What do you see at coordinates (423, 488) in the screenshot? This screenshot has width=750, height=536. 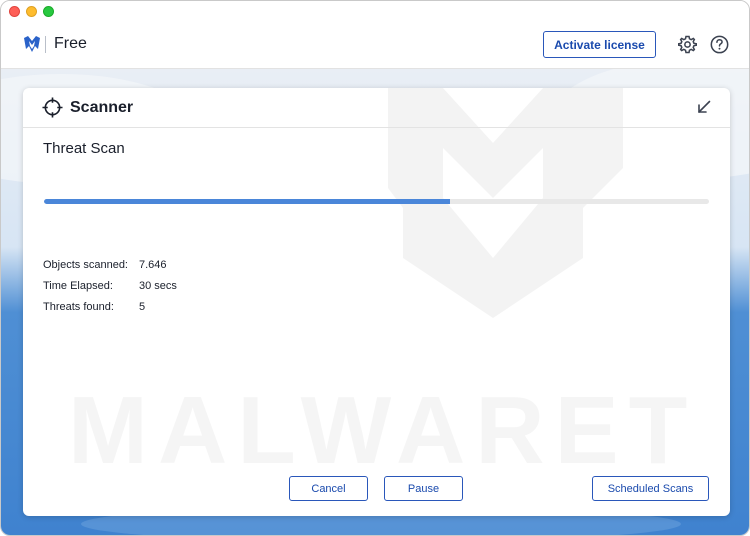 I see `pause-button: Pause` at bounding box center [423, 488].